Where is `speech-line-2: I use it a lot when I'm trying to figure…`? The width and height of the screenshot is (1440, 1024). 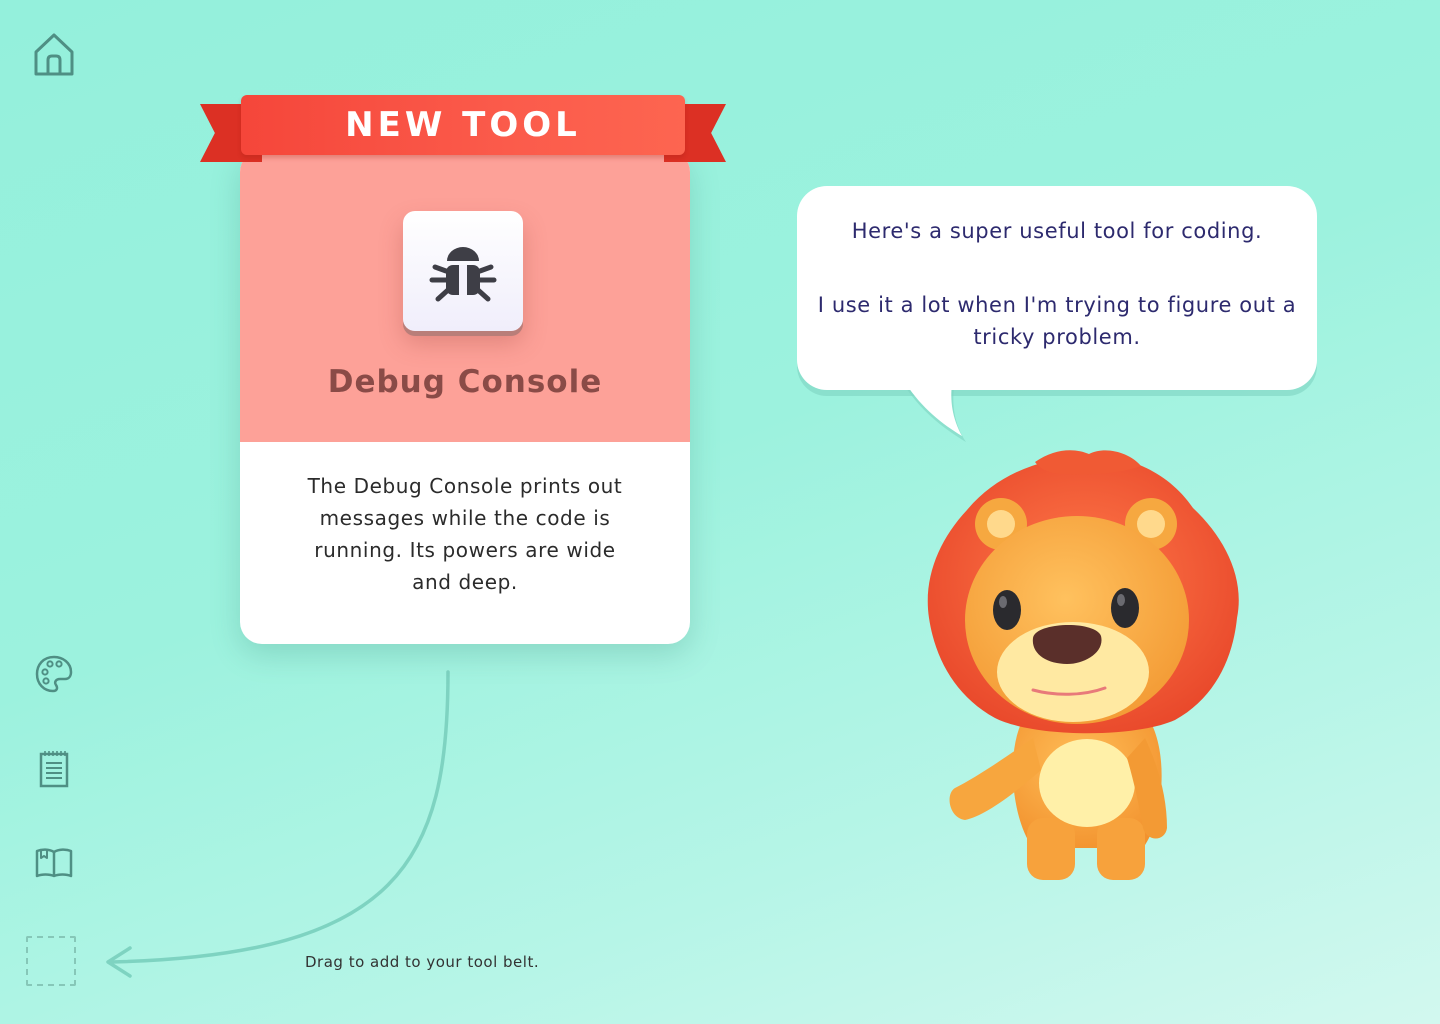
speech-line-2: I use it a lot when I'm trying to figure… is located at coordinates (1057, 321).